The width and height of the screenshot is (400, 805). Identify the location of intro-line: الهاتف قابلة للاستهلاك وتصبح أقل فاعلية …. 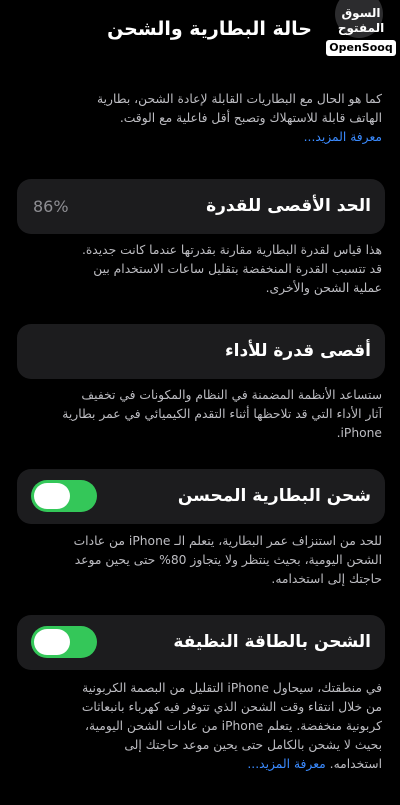
(250, 118).